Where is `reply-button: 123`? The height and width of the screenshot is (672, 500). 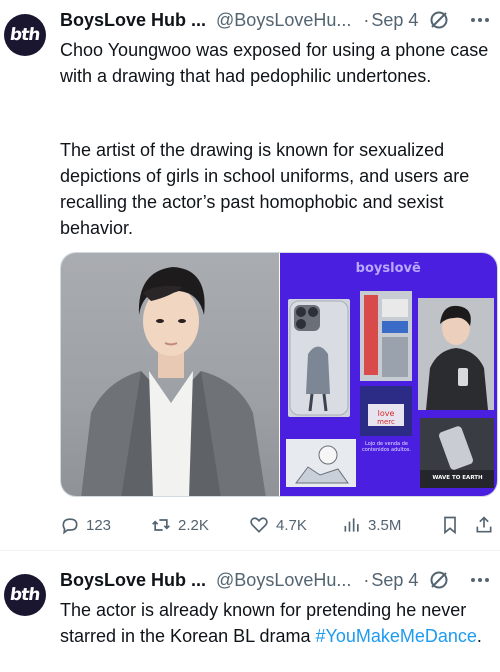
reply-button: 123 is located at coordinates (85, 525).